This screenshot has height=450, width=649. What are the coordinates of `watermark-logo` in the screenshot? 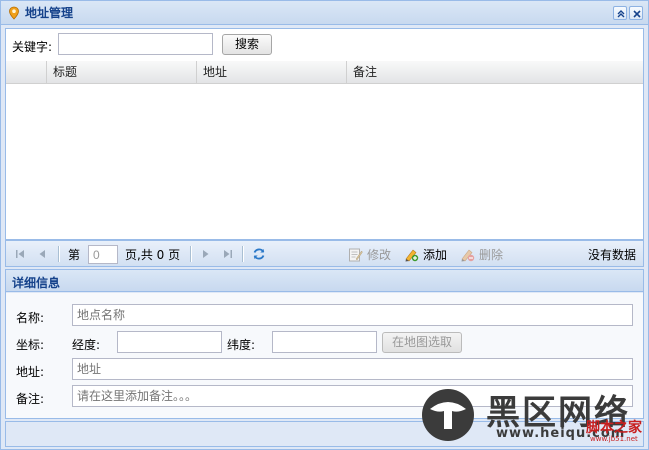 It's located at (448, 415).